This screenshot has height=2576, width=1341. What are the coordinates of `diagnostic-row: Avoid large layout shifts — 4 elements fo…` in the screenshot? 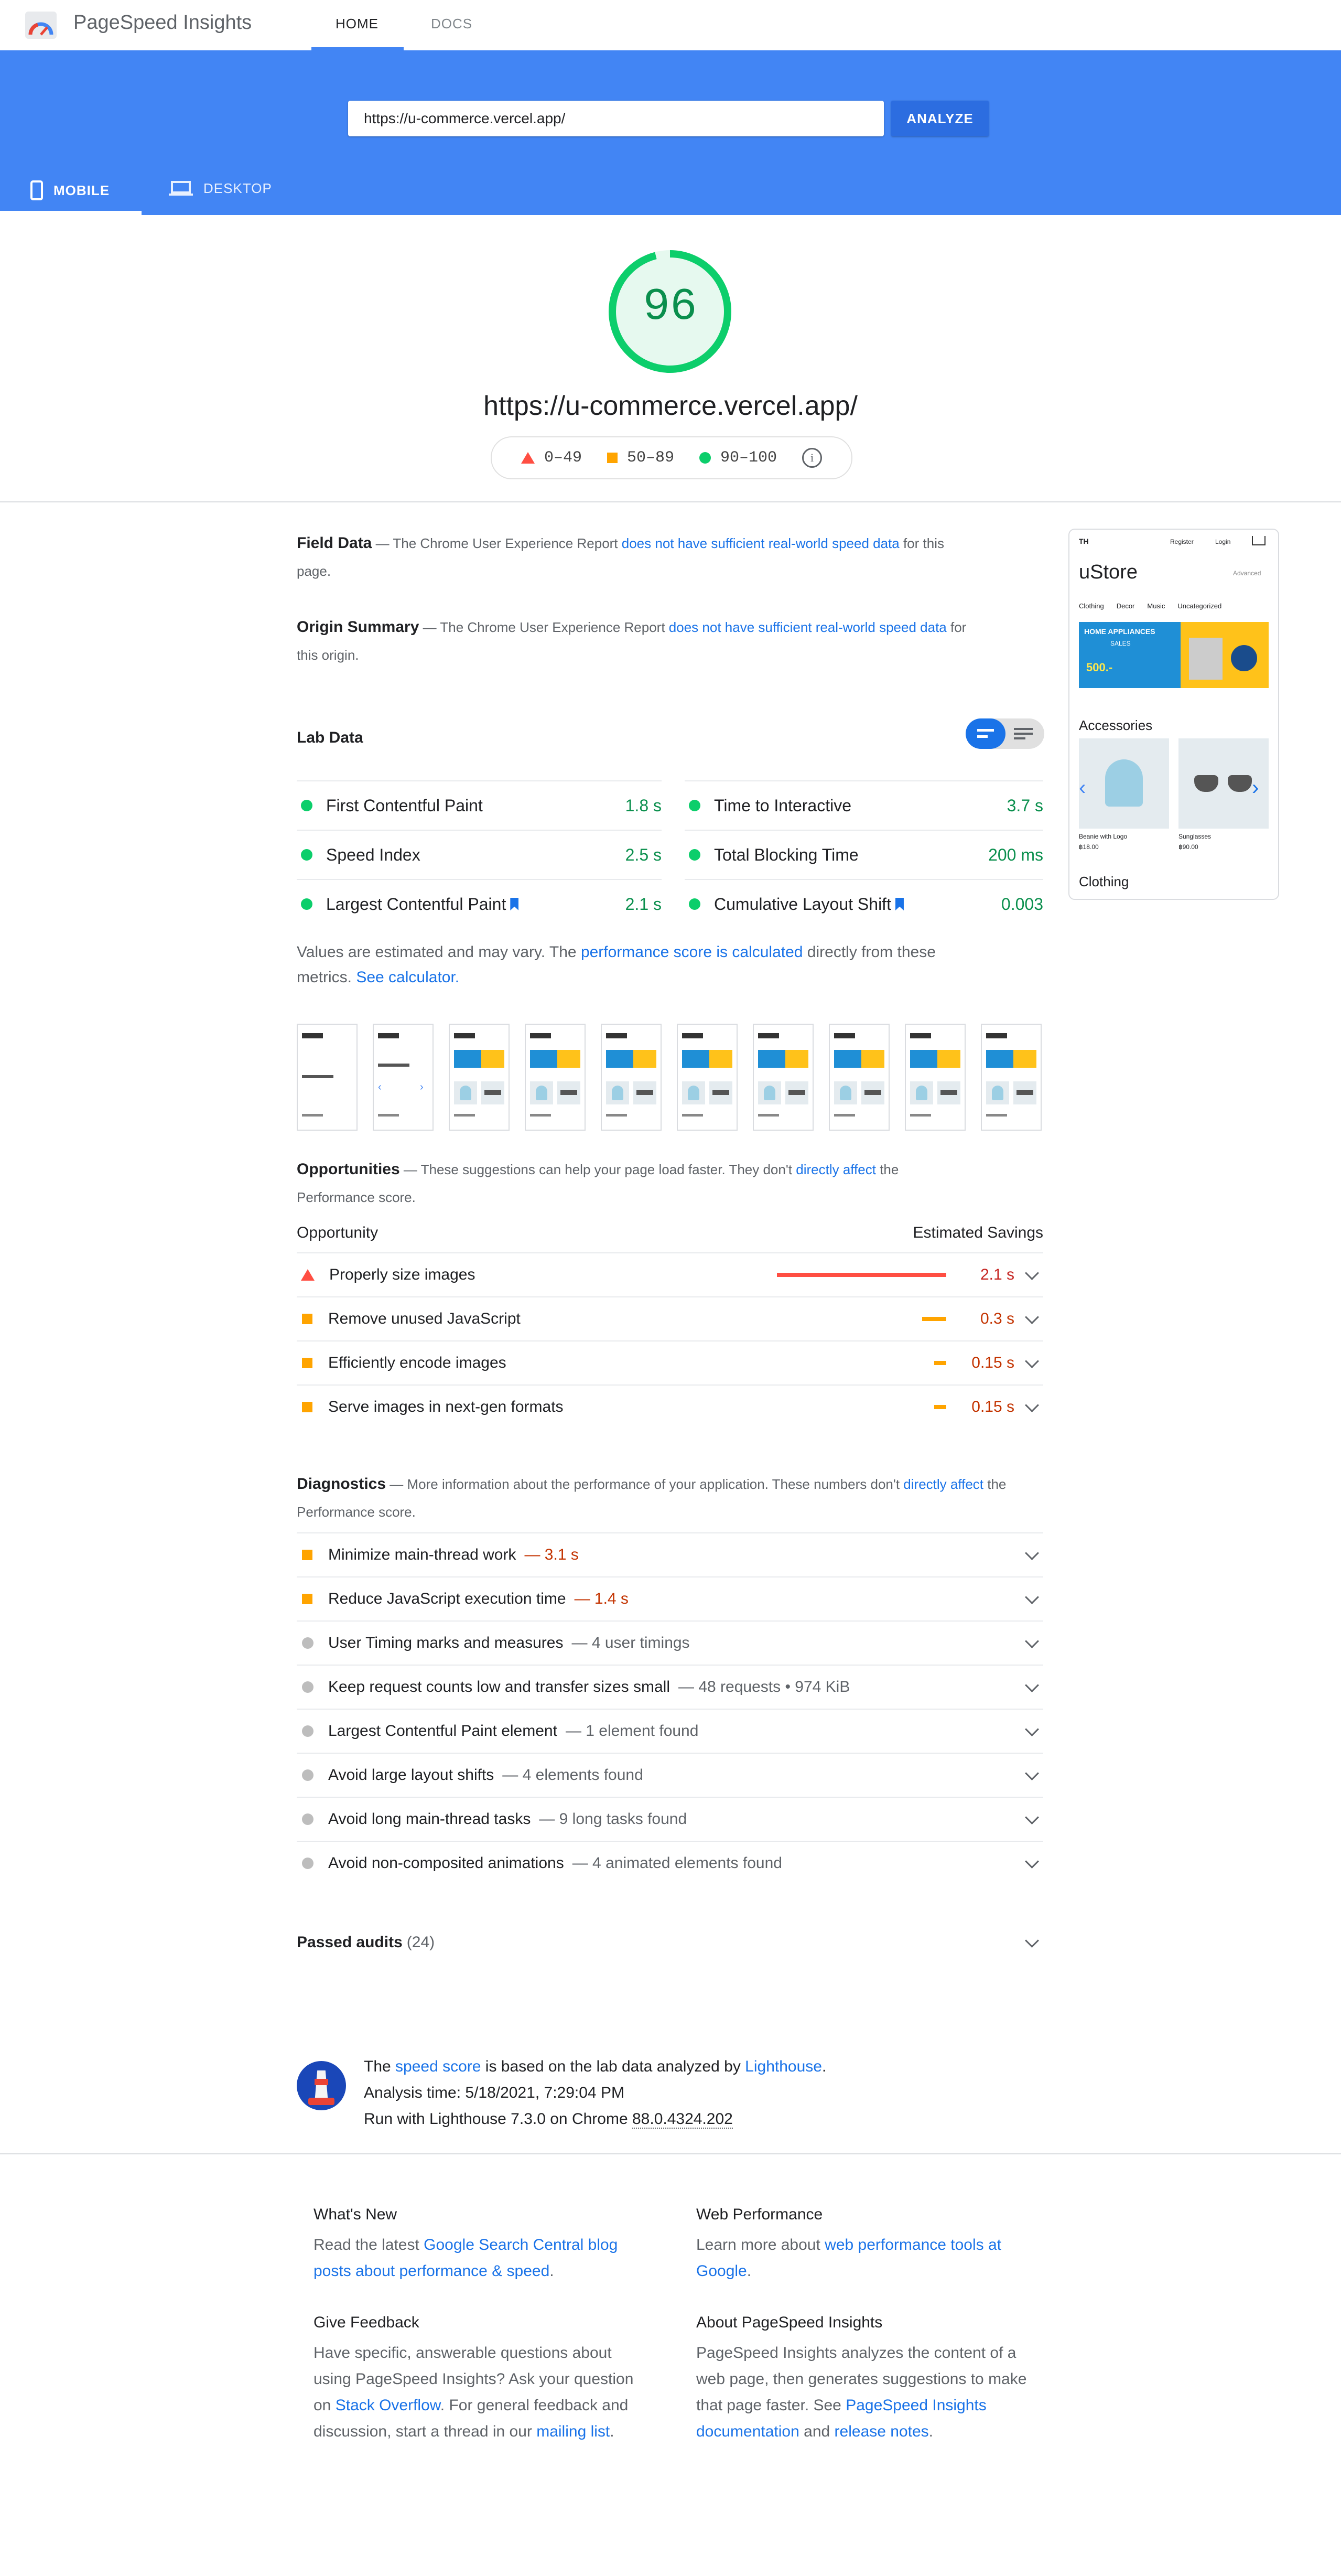 It's located at (670, 1775).